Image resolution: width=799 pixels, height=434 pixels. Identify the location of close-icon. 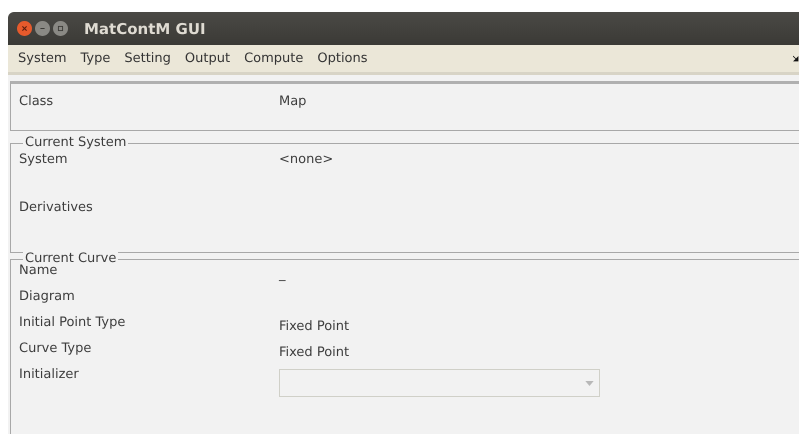
(24, 28).